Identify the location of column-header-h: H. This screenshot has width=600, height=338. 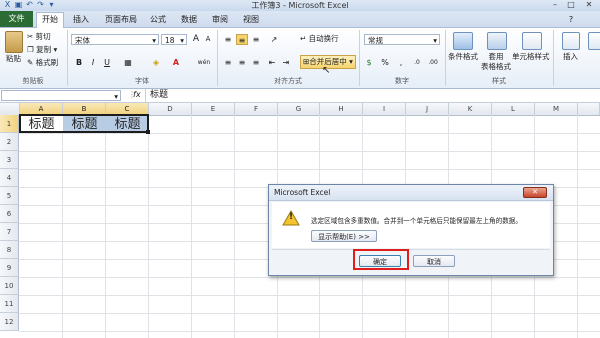
(341, 109).